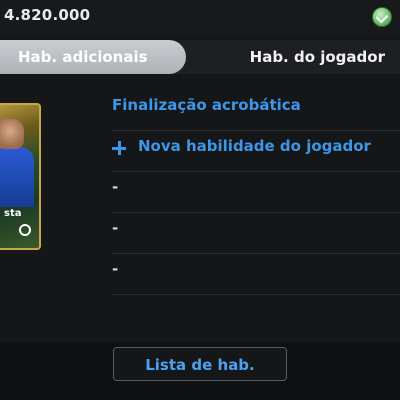 The width and height of the screenshot is (400, 400). I want to click on footer-bar: Lista de hab., so click(200, 371).